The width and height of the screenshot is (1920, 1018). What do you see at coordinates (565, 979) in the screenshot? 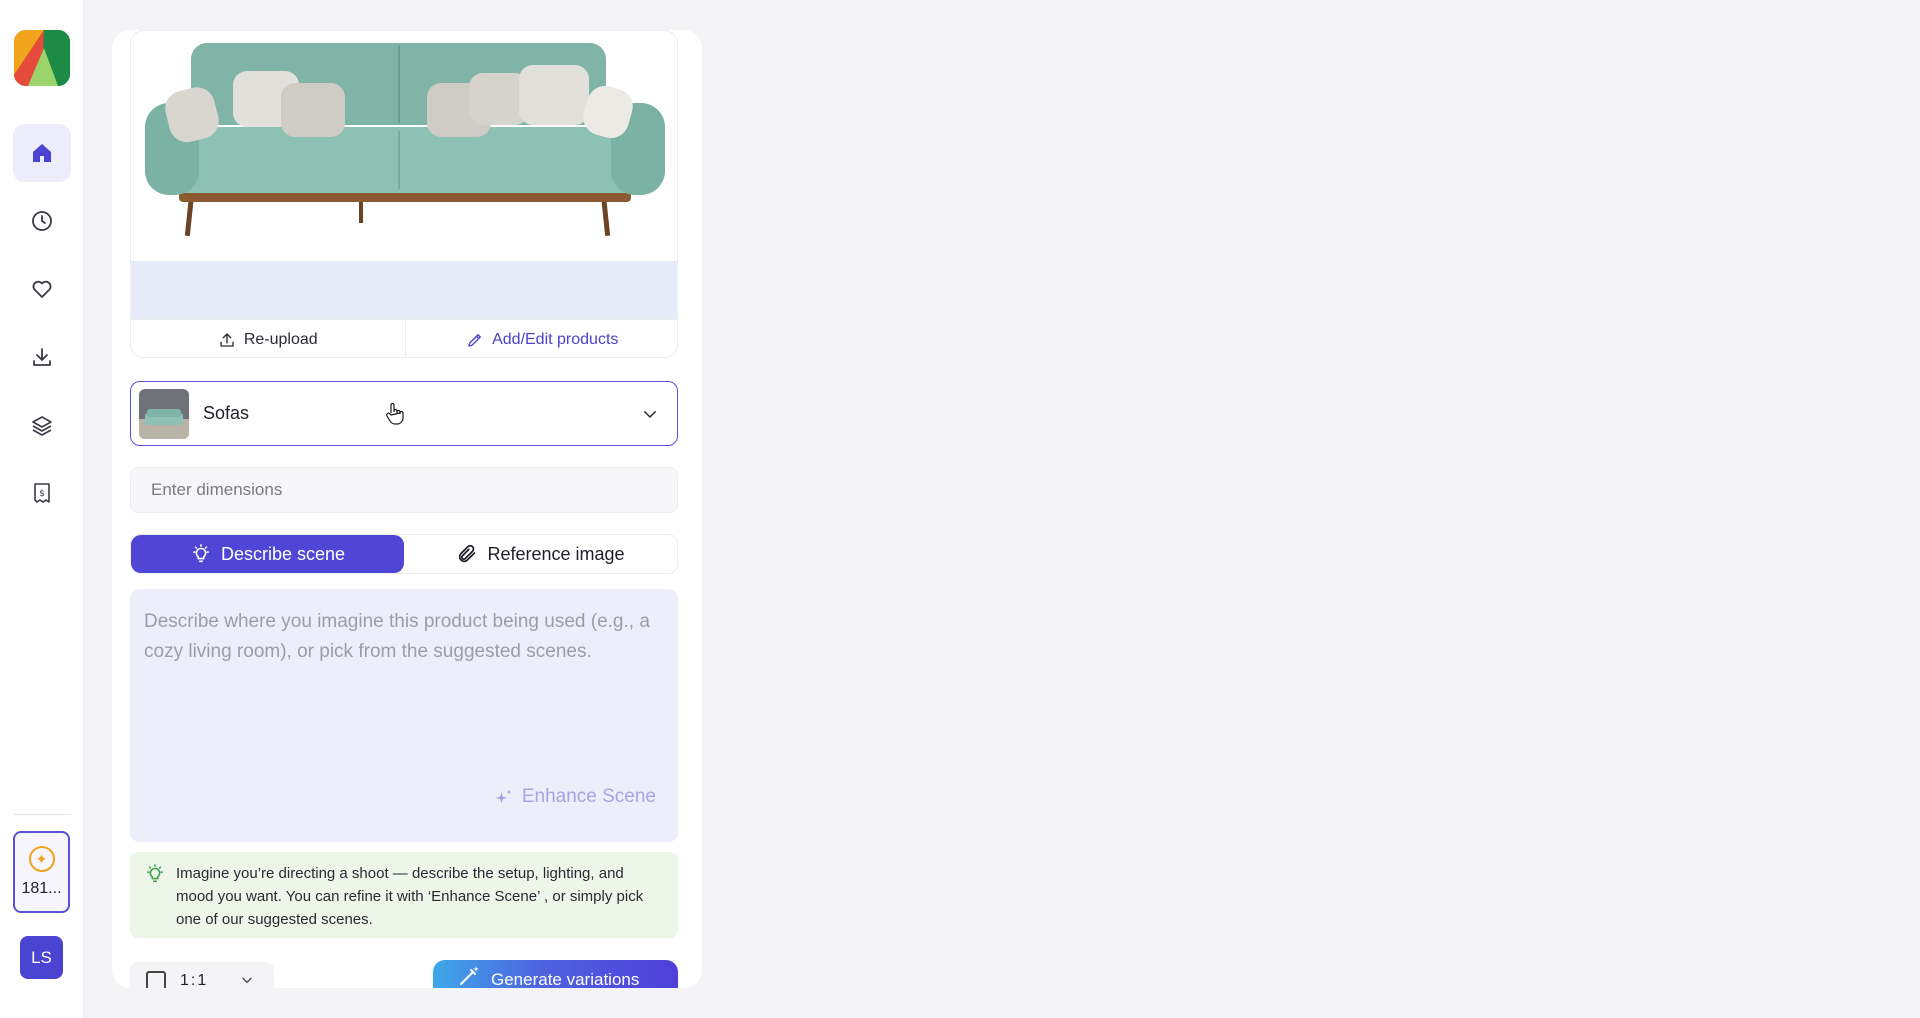
I see `generate-variations-label: Generate variations` at bounding box center [565, 979].